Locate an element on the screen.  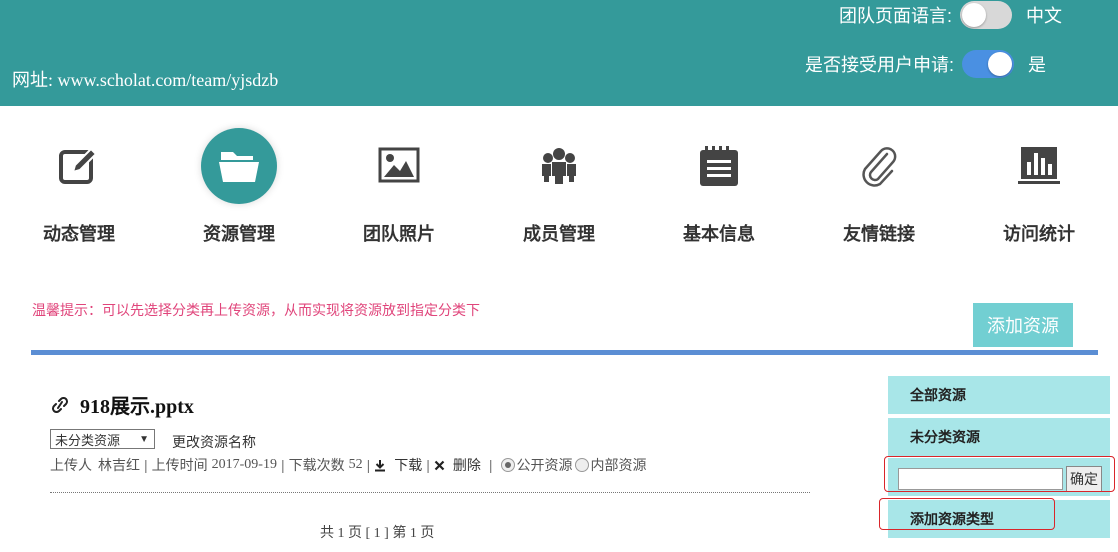
public-radio: 公开资源 is located at coordinates (536, 465).